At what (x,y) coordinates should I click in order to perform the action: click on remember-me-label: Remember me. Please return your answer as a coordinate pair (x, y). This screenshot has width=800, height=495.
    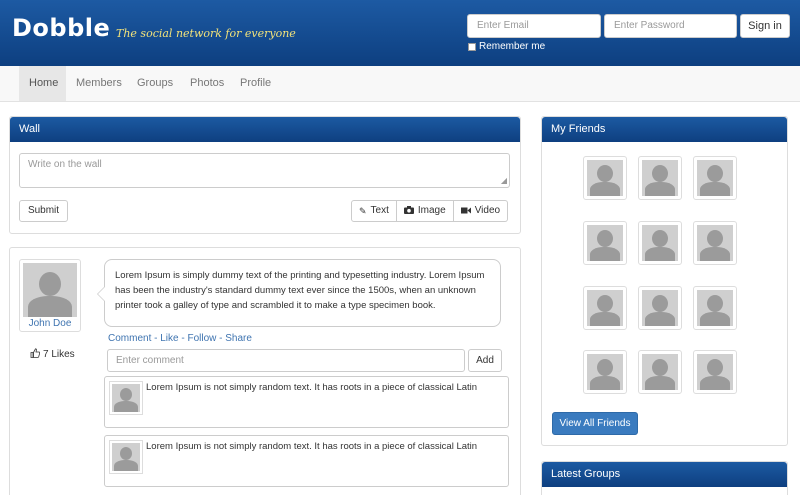
    Looking at the image, I should click on (512, 46).